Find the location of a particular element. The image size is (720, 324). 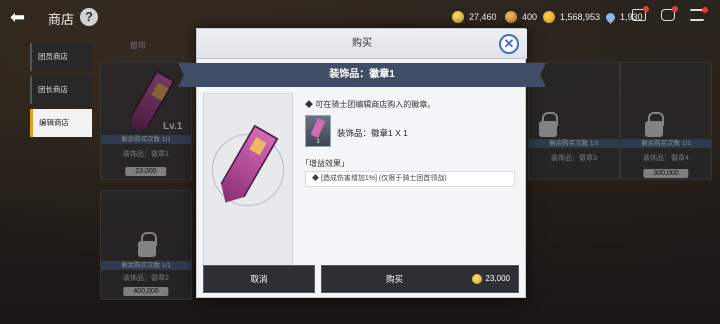

effect-title: 「增益效果」 is located at coordinates (325, 163).